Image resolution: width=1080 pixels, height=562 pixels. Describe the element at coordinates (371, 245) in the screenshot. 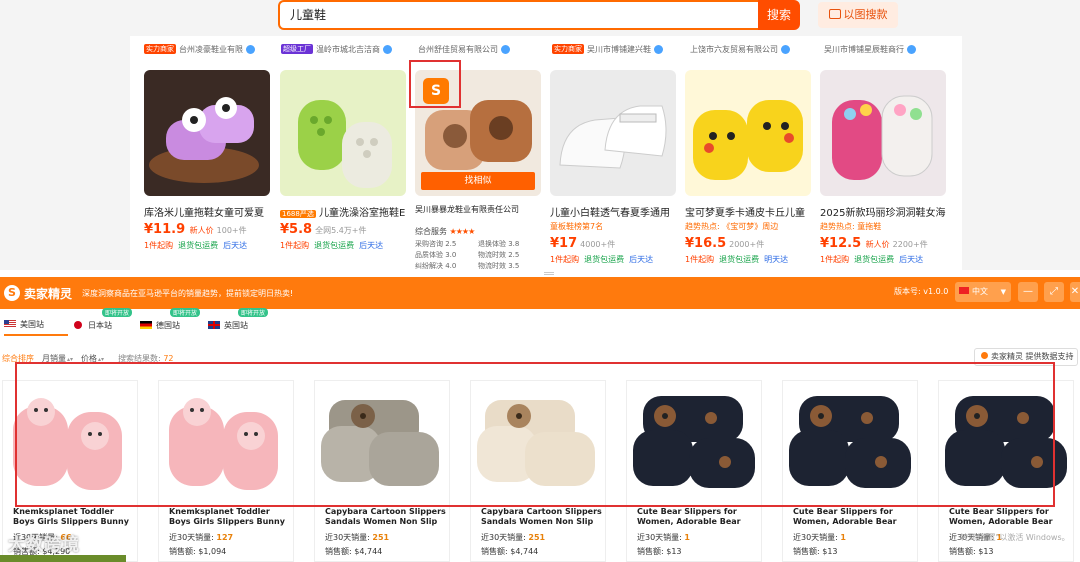

I see `tag-delivery: 后天达` at that location.